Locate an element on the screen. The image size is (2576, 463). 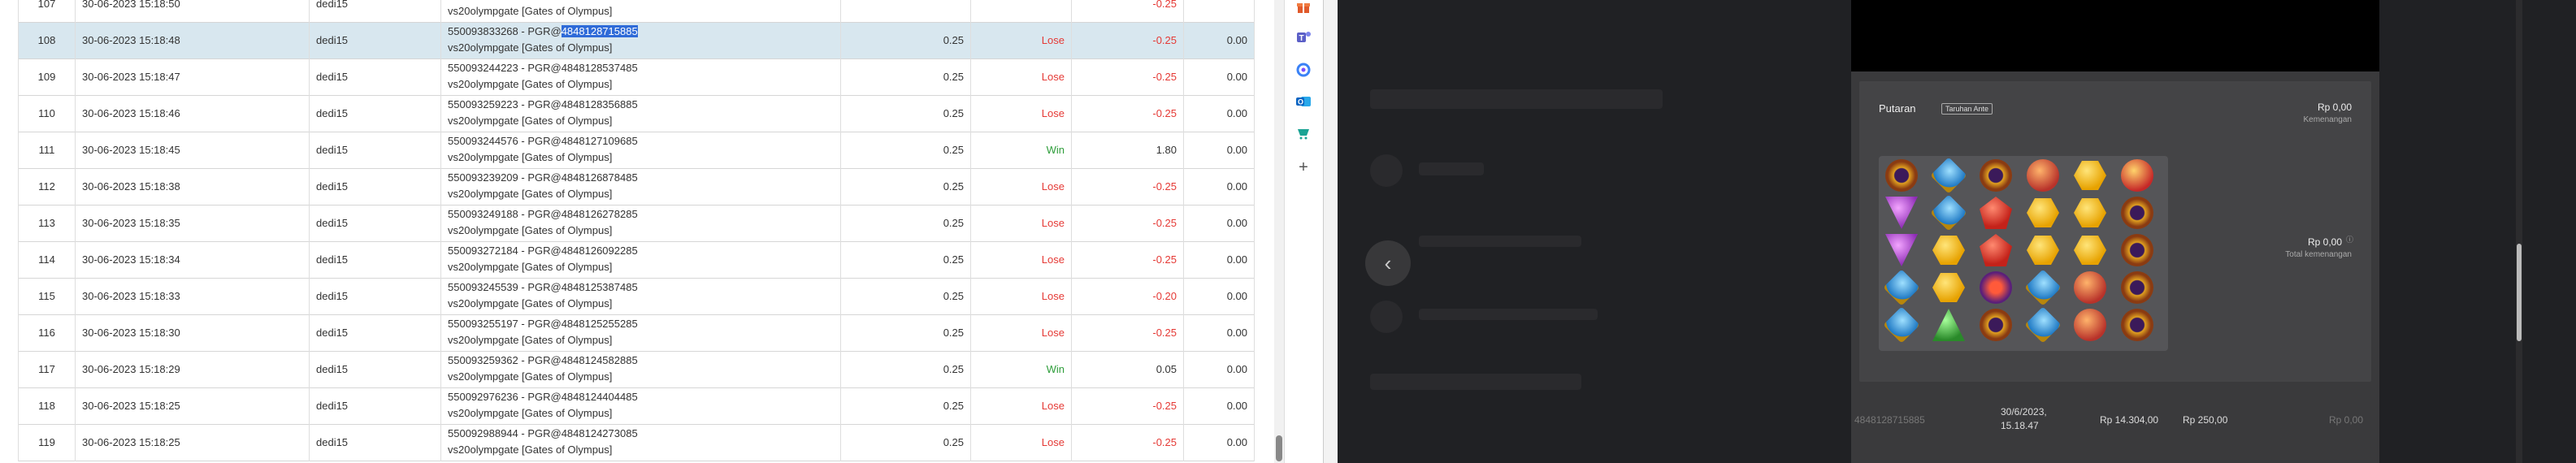
round-id-link: 4848127109685 is located at coordinates (600, 141).